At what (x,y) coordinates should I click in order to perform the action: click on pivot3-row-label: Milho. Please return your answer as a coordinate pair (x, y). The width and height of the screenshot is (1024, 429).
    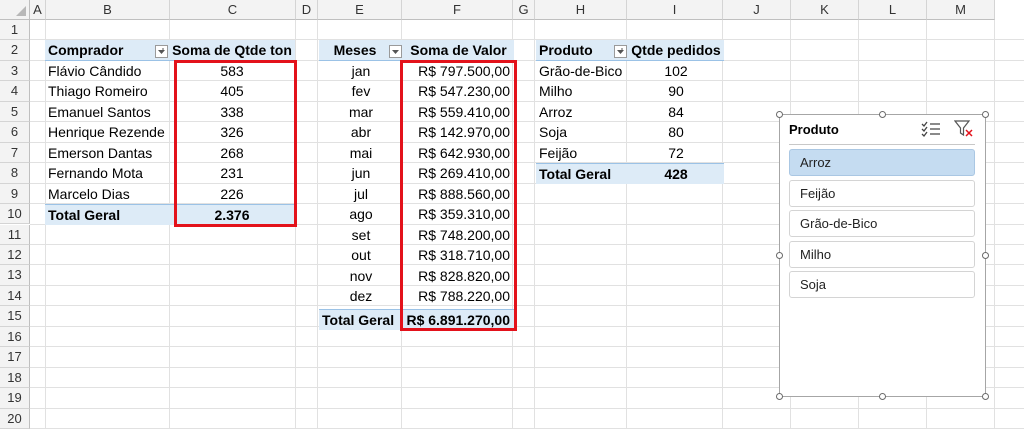
    Looking at the image, I should click on (582, 91).